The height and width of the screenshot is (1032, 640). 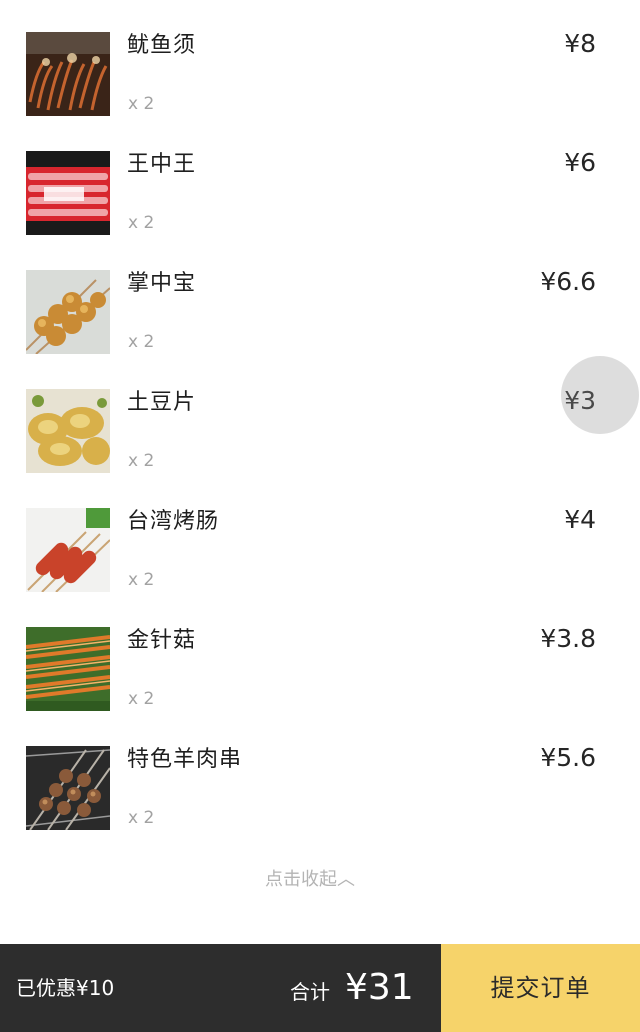 What do you see at coordinates (320, 178) in the screenshot?
I see `order-item: 王中王 x 2 ¥6` at bounding box center [320, 178].